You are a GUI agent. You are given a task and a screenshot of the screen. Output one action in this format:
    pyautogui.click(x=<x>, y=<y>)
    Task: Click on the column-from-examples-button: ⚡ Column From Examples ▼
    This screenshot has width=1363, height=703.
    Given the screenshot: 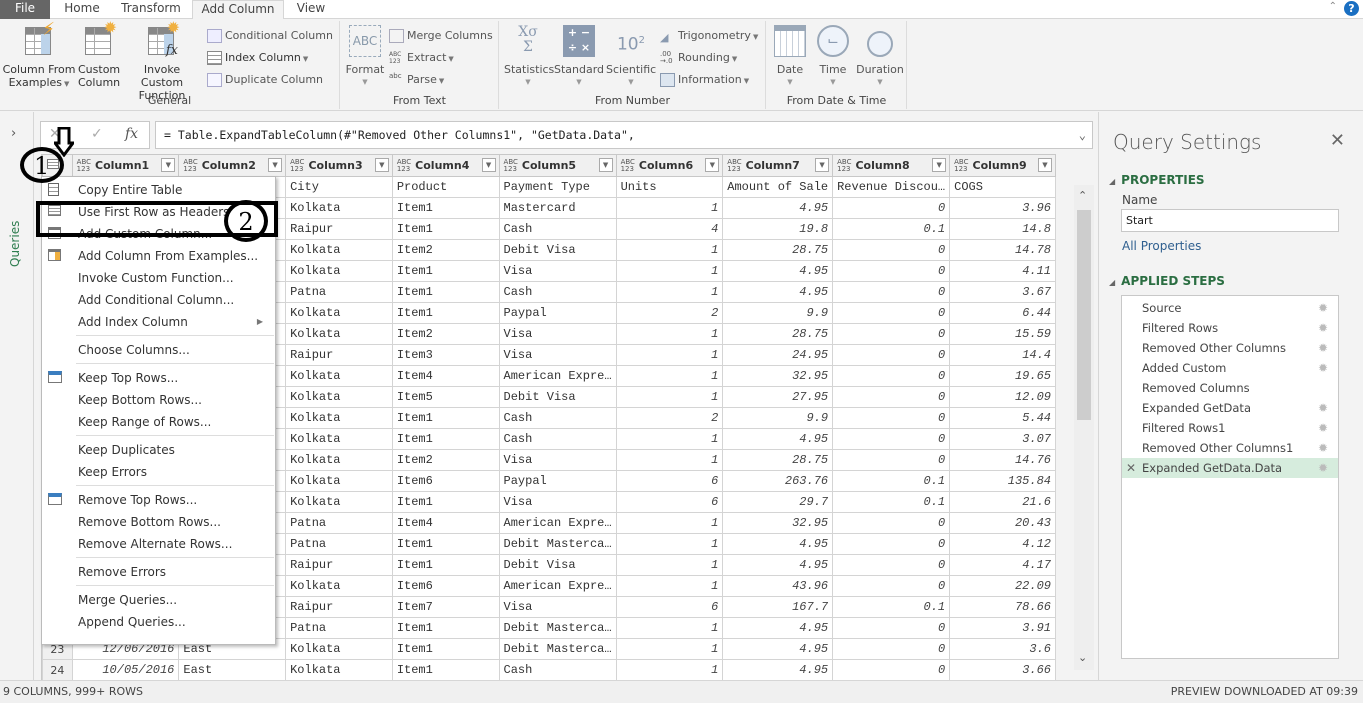 What is the action you would take?
    pyautogui.click(x=39, y=56)
    